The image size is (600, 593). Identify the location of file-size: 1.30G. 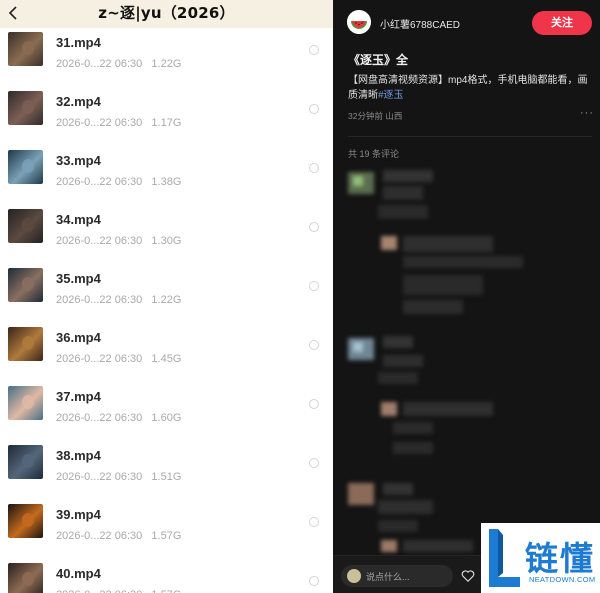
(166, 241).